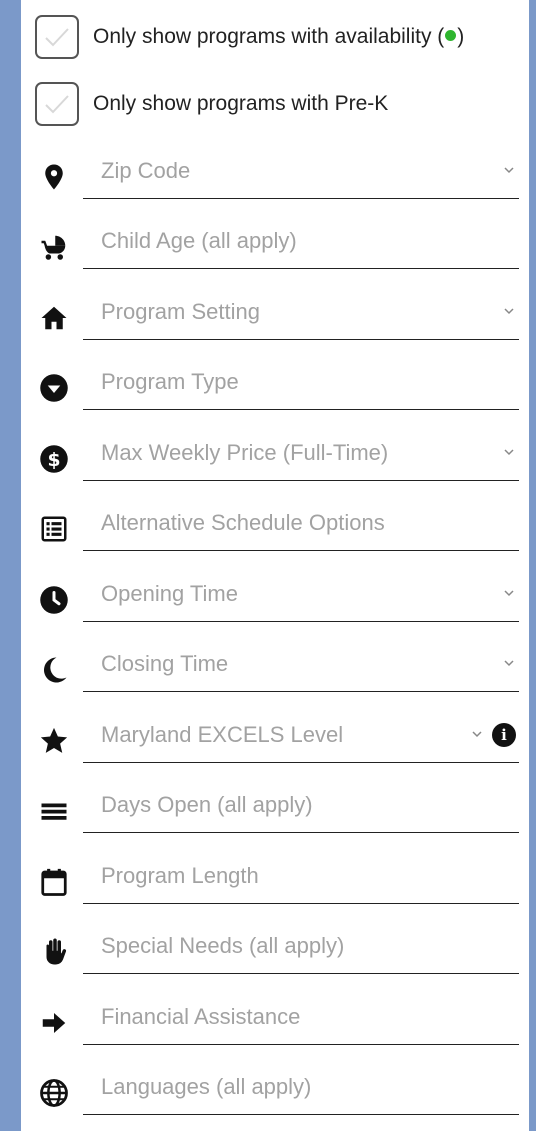  What do you see at coordinates (54, 177) in the screenshot?
I see `location-pin-icon` at bounding box center [54, 177].